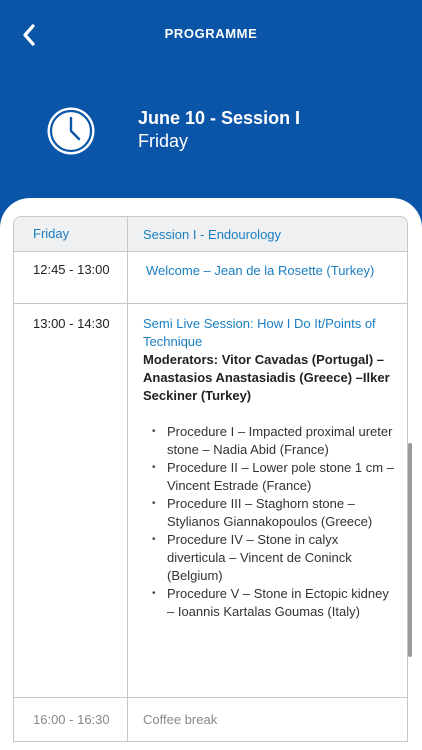 The width and height of the screenshot is (422, 750). I want to click on time-cell: 13:00 - 14:30, so click(71, 500).